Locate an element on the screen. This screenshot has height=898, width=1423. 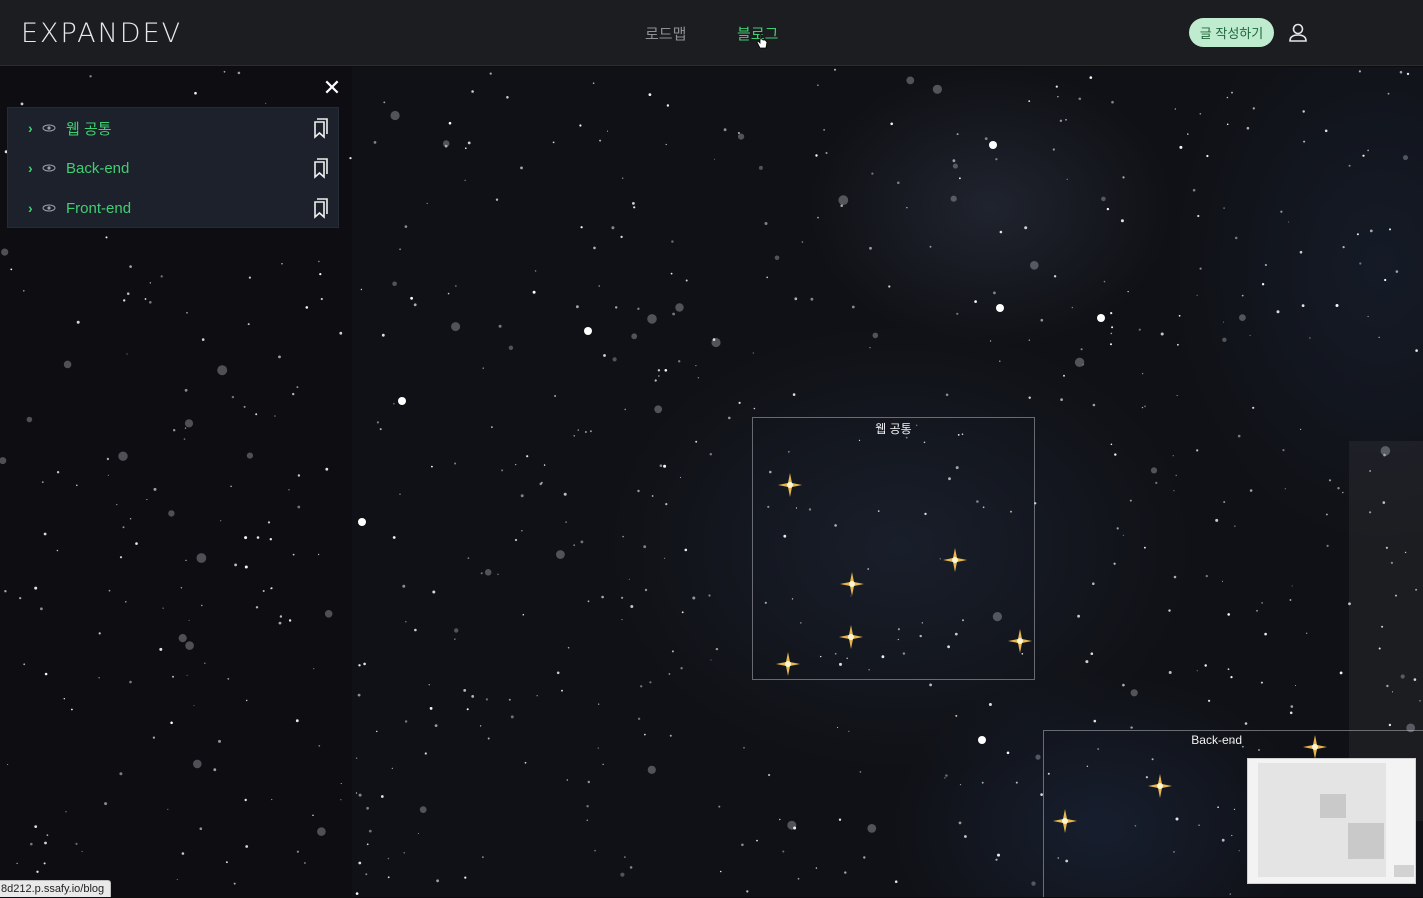
sidebar-item-back-end: › Back-end is located at coordinates (173, 168).